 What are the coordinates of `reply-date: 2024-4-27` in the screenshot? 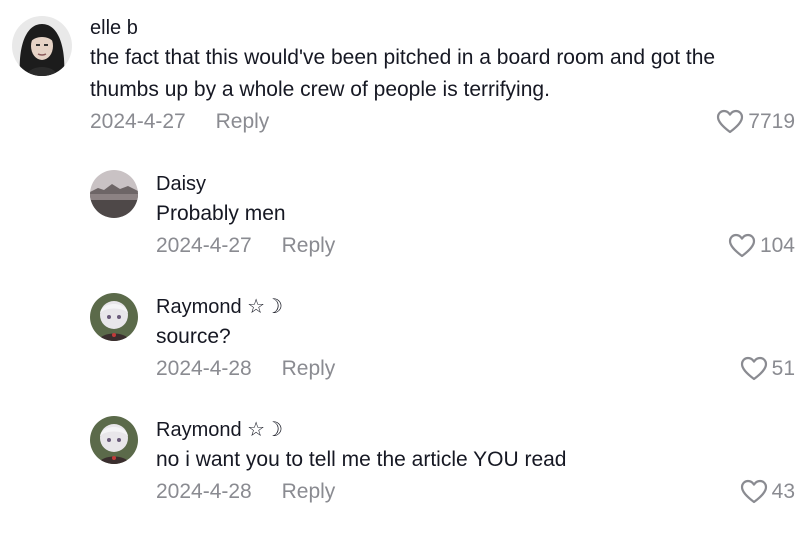 It's located at (204, 245).